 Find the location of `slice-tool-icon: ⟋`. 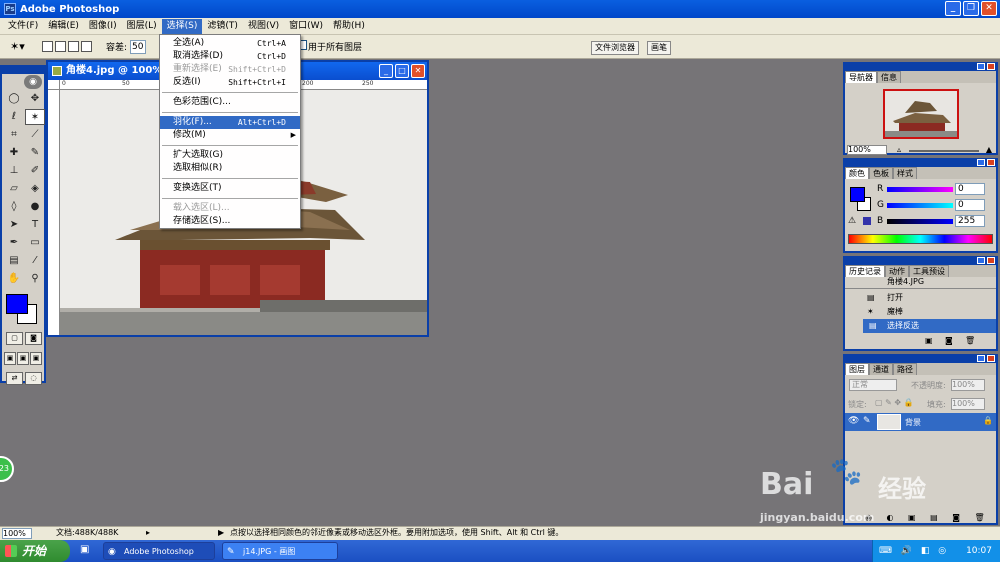

slice-tool-icon: ⟋ is located at coordinates (35, 135).